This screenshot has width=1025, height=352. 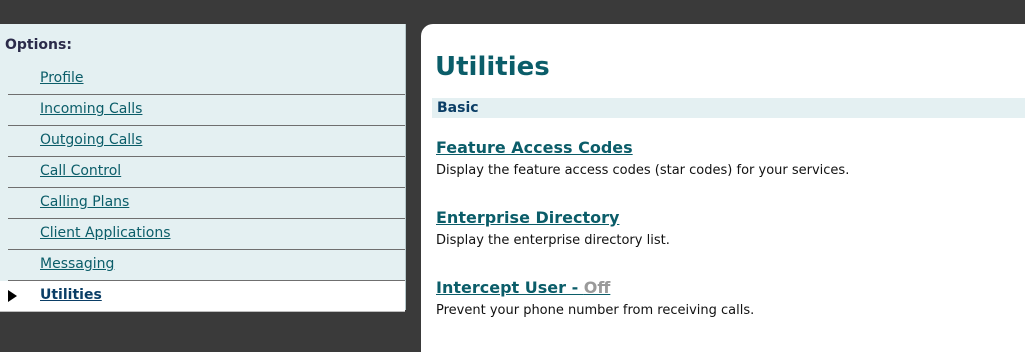 What do you see at coordinates (492, 67) in the screenshot?
I see `page-title: Utilities` at bounding box center [492, 67].